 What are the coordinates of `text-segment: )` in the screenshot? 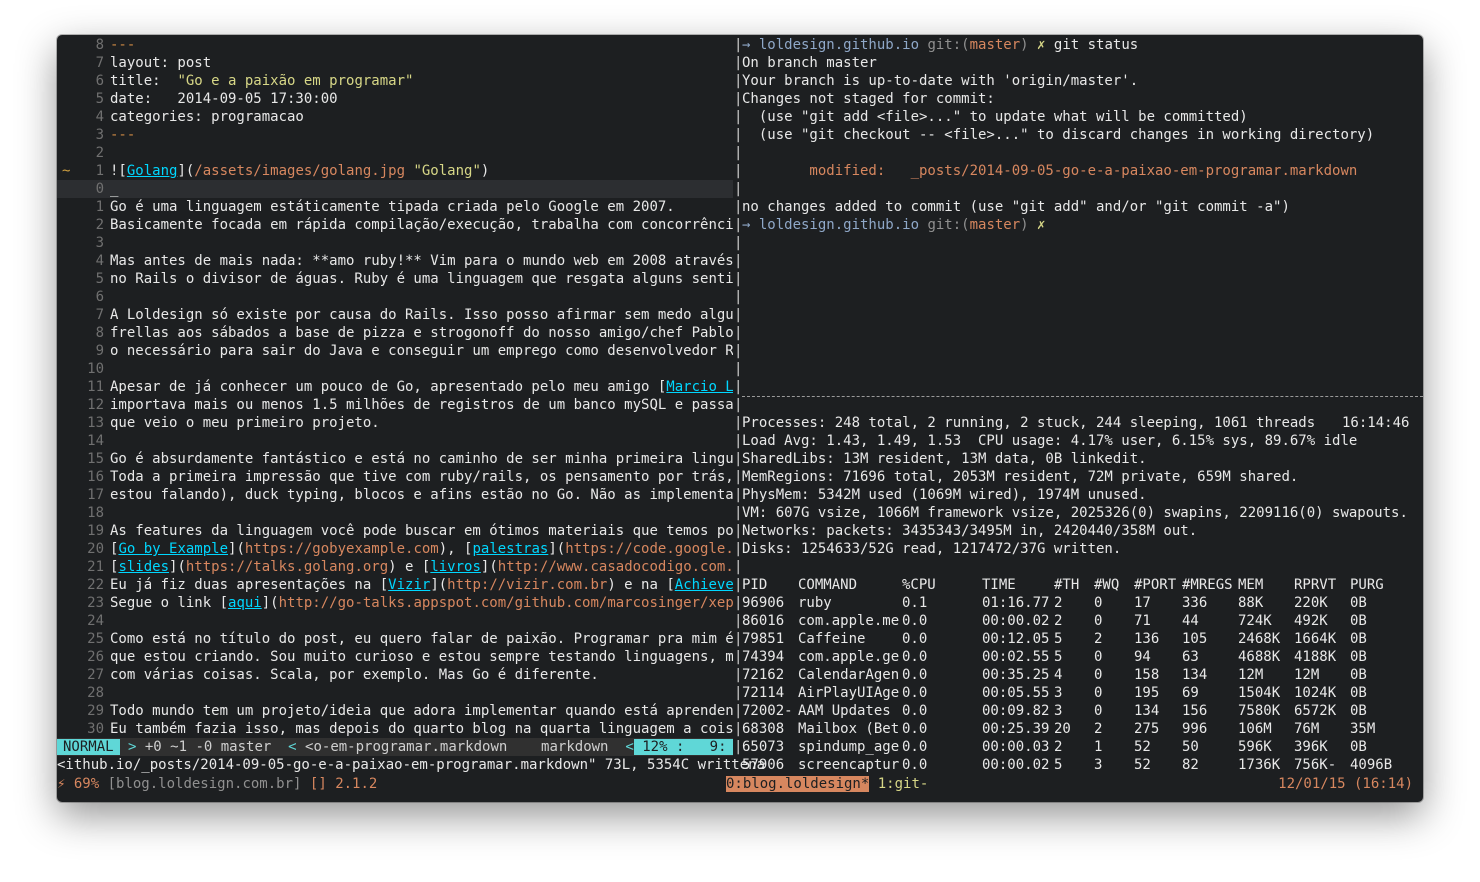 It's located at (485, 171).